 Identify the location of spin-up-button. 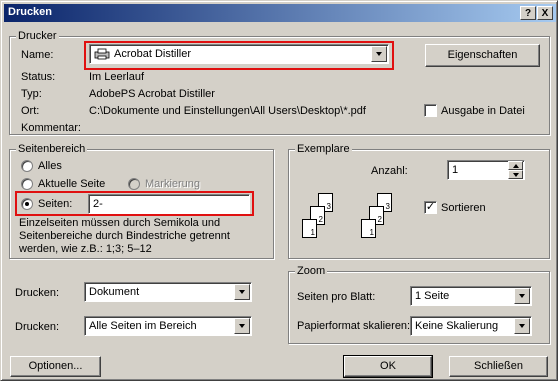
(515, 165).